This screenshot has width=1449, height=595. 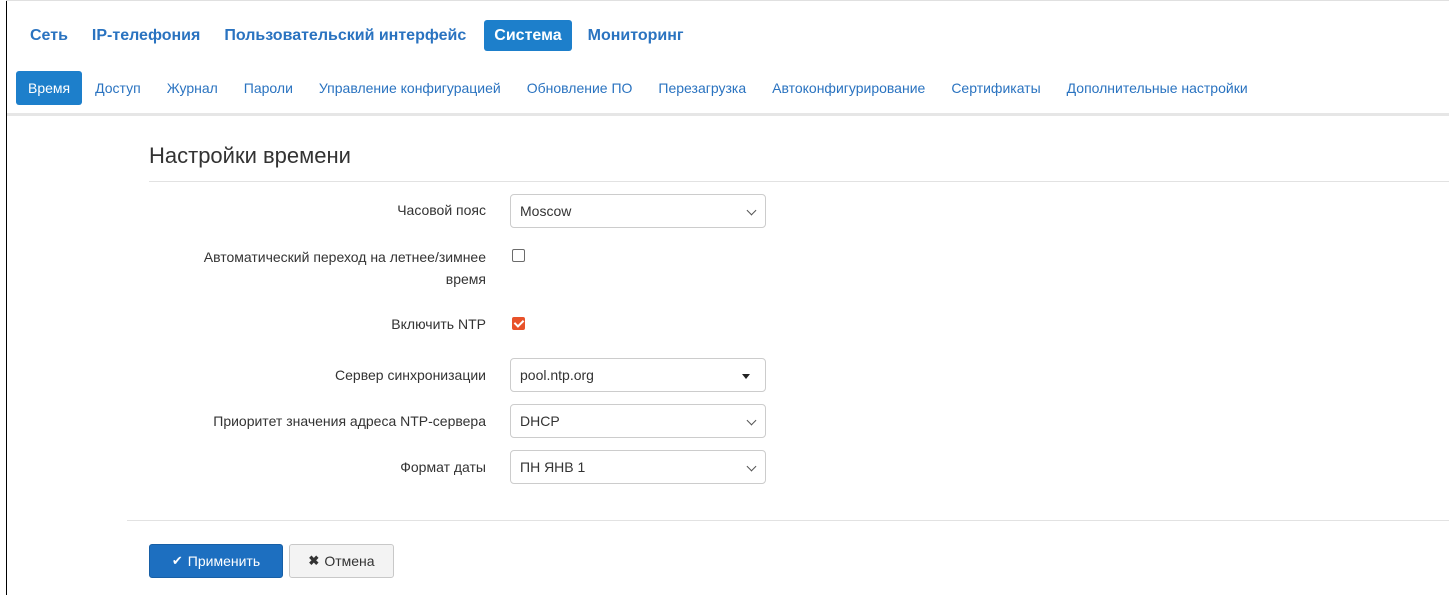 What do you see at coordinates (438, 324) in the screenshot?
I see `ntp-label: Включить NTP` at bounding box center [438, 324].